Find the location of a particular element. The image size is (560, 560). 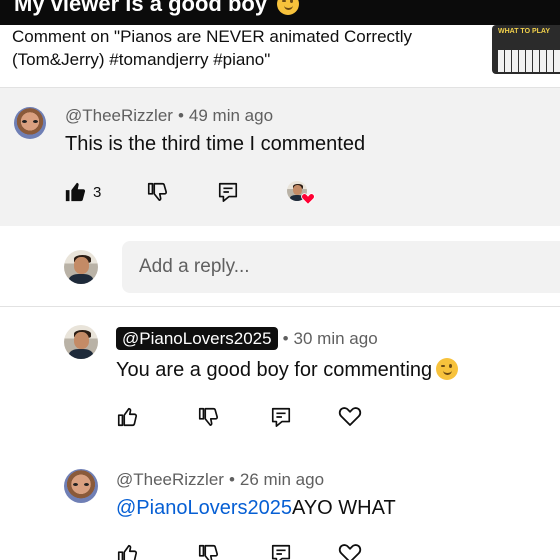

video-thumbnail: WHAT TO PLAY is located at coordinates (526, 49).